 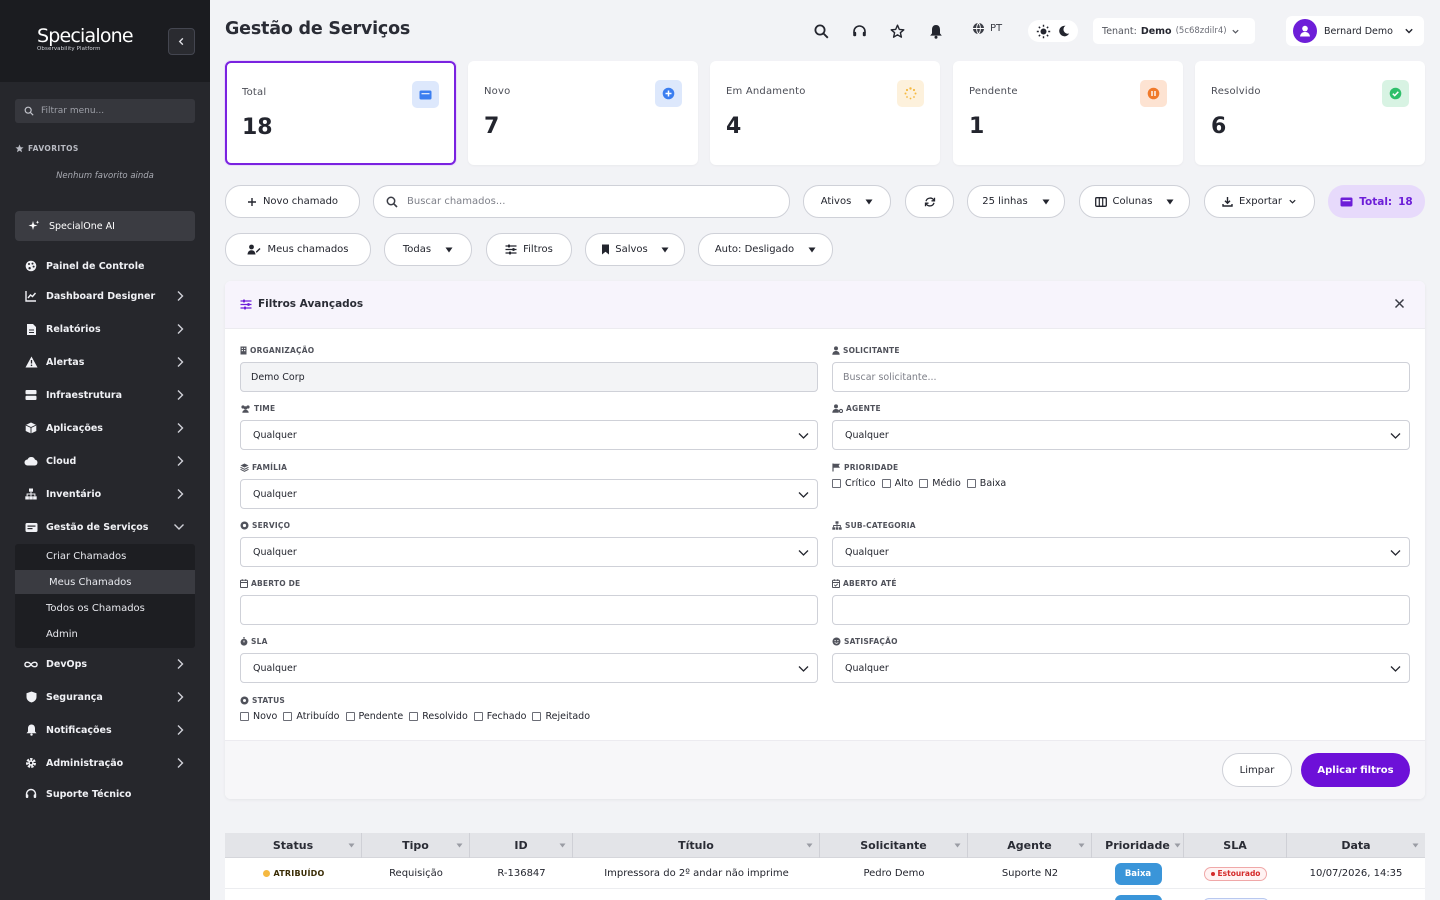 I want to click on collapse-sidebar-button, so click(x=181, y=41).